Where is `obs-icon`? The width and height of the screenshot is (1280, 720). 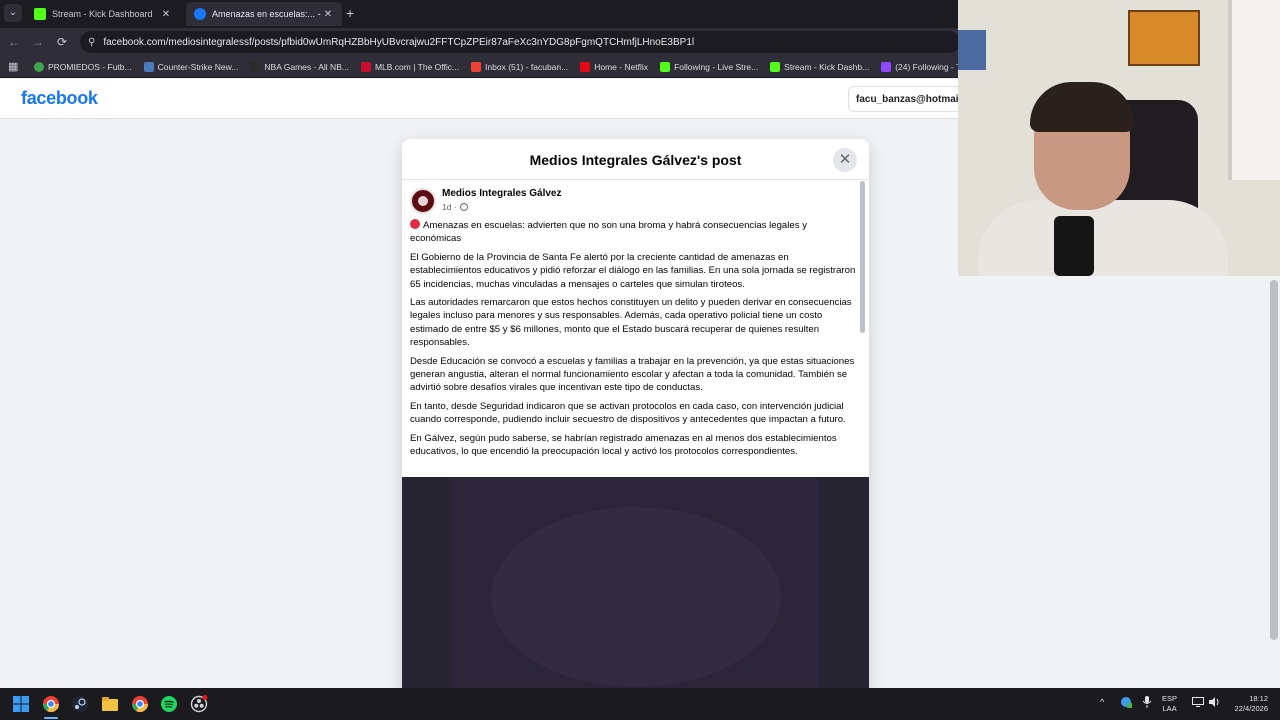
obs-icon is located at coordinates (199, 704).